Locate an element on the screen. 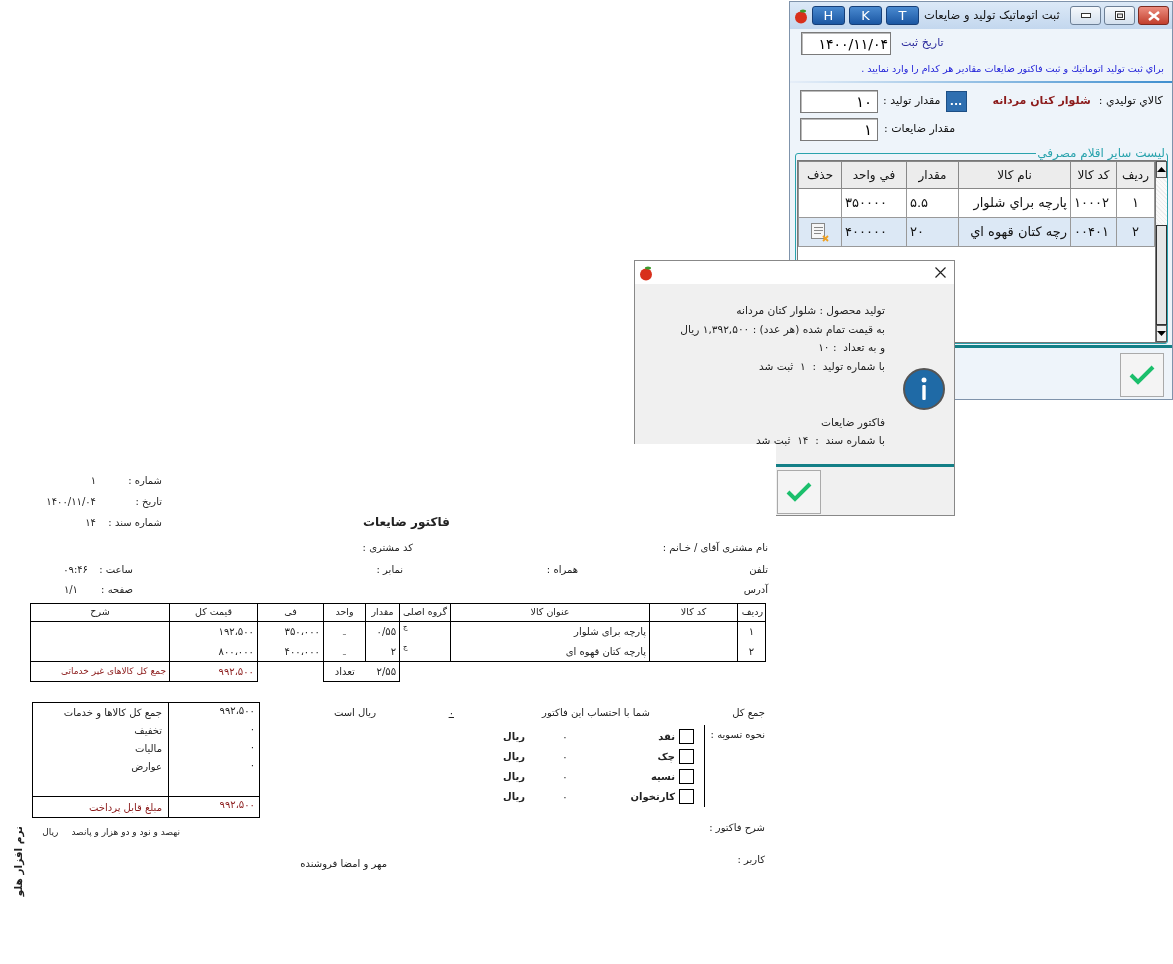 The width and height of the screenshot is (1173, 964). summary-label: جمع کل کالاها و خدمات is located at coordinates (112, 712).